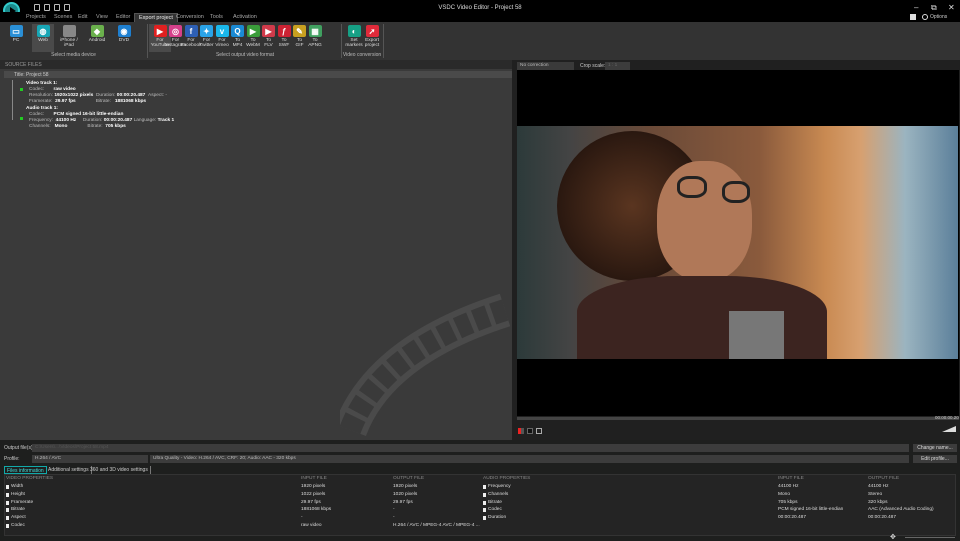  I want to click on ribbon-separator, so click(147, 41).